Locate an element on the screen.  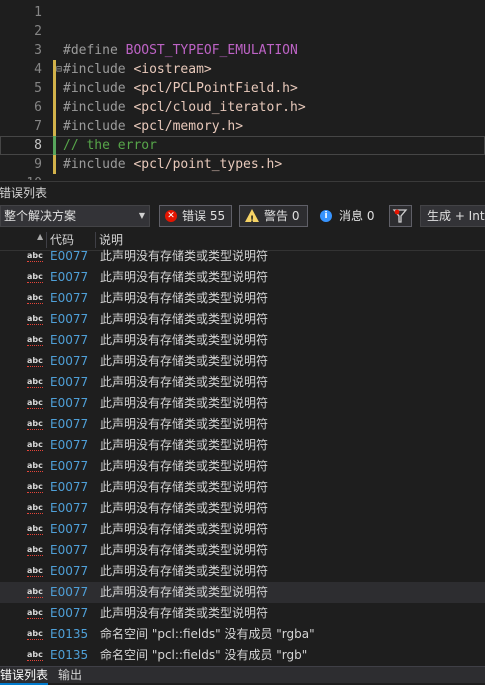
code-token: <pcl/point_types.h> is located at coordinates (208, 164).